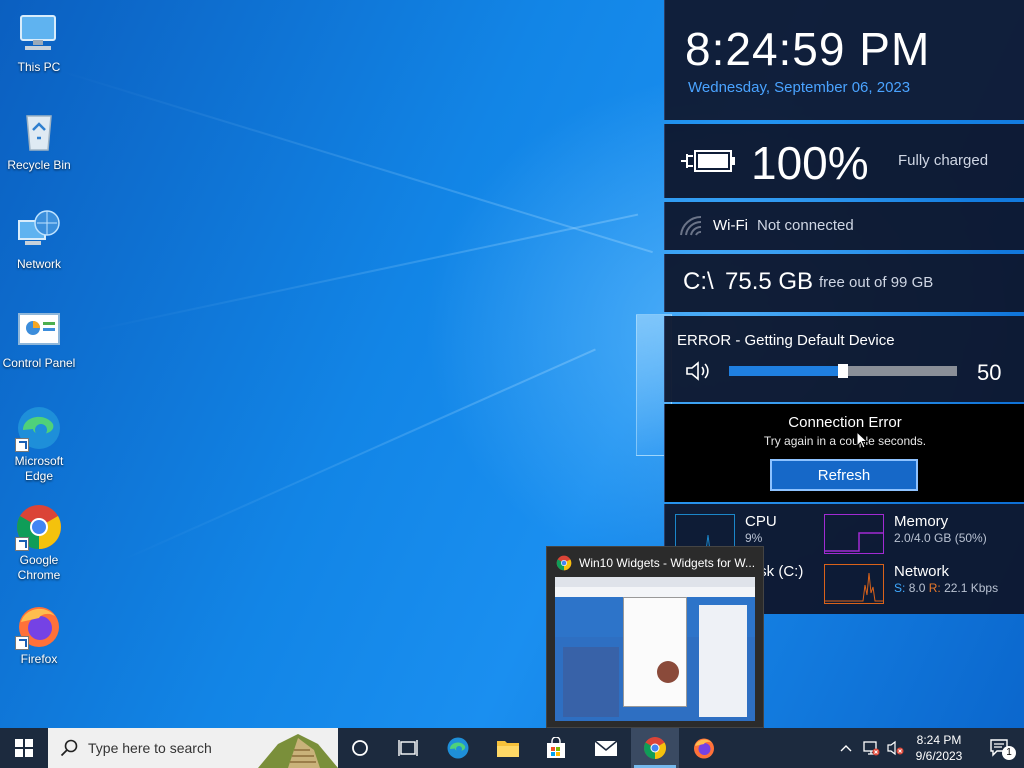 This screenshot has width=1024, height=768. What do you see at coordinates (854, 534) in the screenshot?
I see `memory-graph` at bounding box center [854, 534].